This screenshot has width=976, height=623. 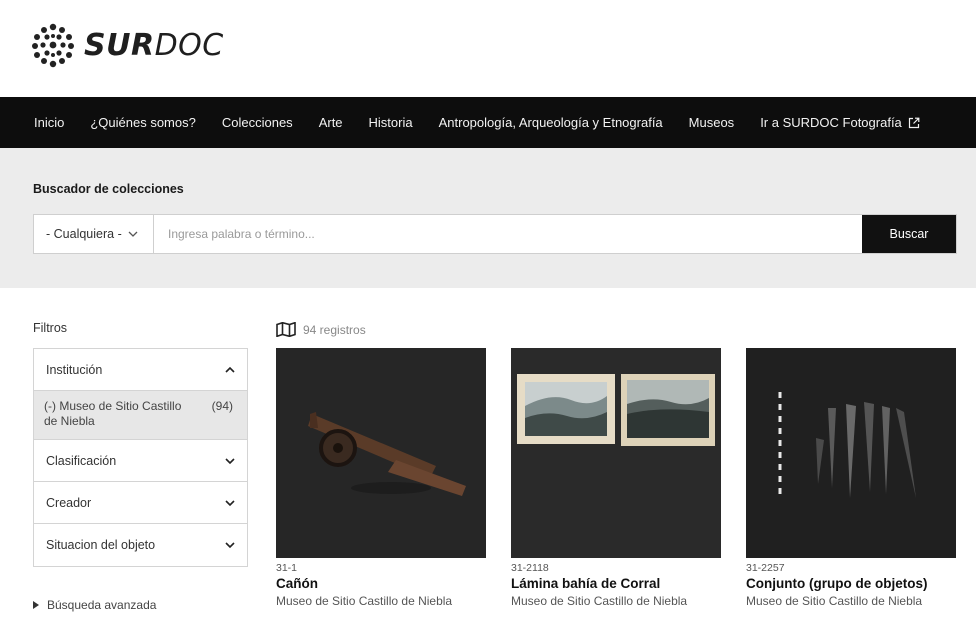 What do you see at coordinates (140, 461) in the screenshot?
I see `filter-clasificacion: Clasificación` at bounding box center [140, 461].